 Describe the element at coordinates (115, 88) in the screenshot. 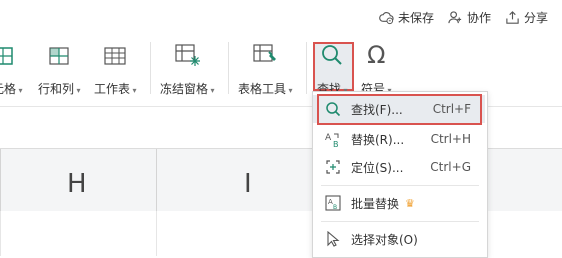

I see `worksheet-label: 工作表` at that location.